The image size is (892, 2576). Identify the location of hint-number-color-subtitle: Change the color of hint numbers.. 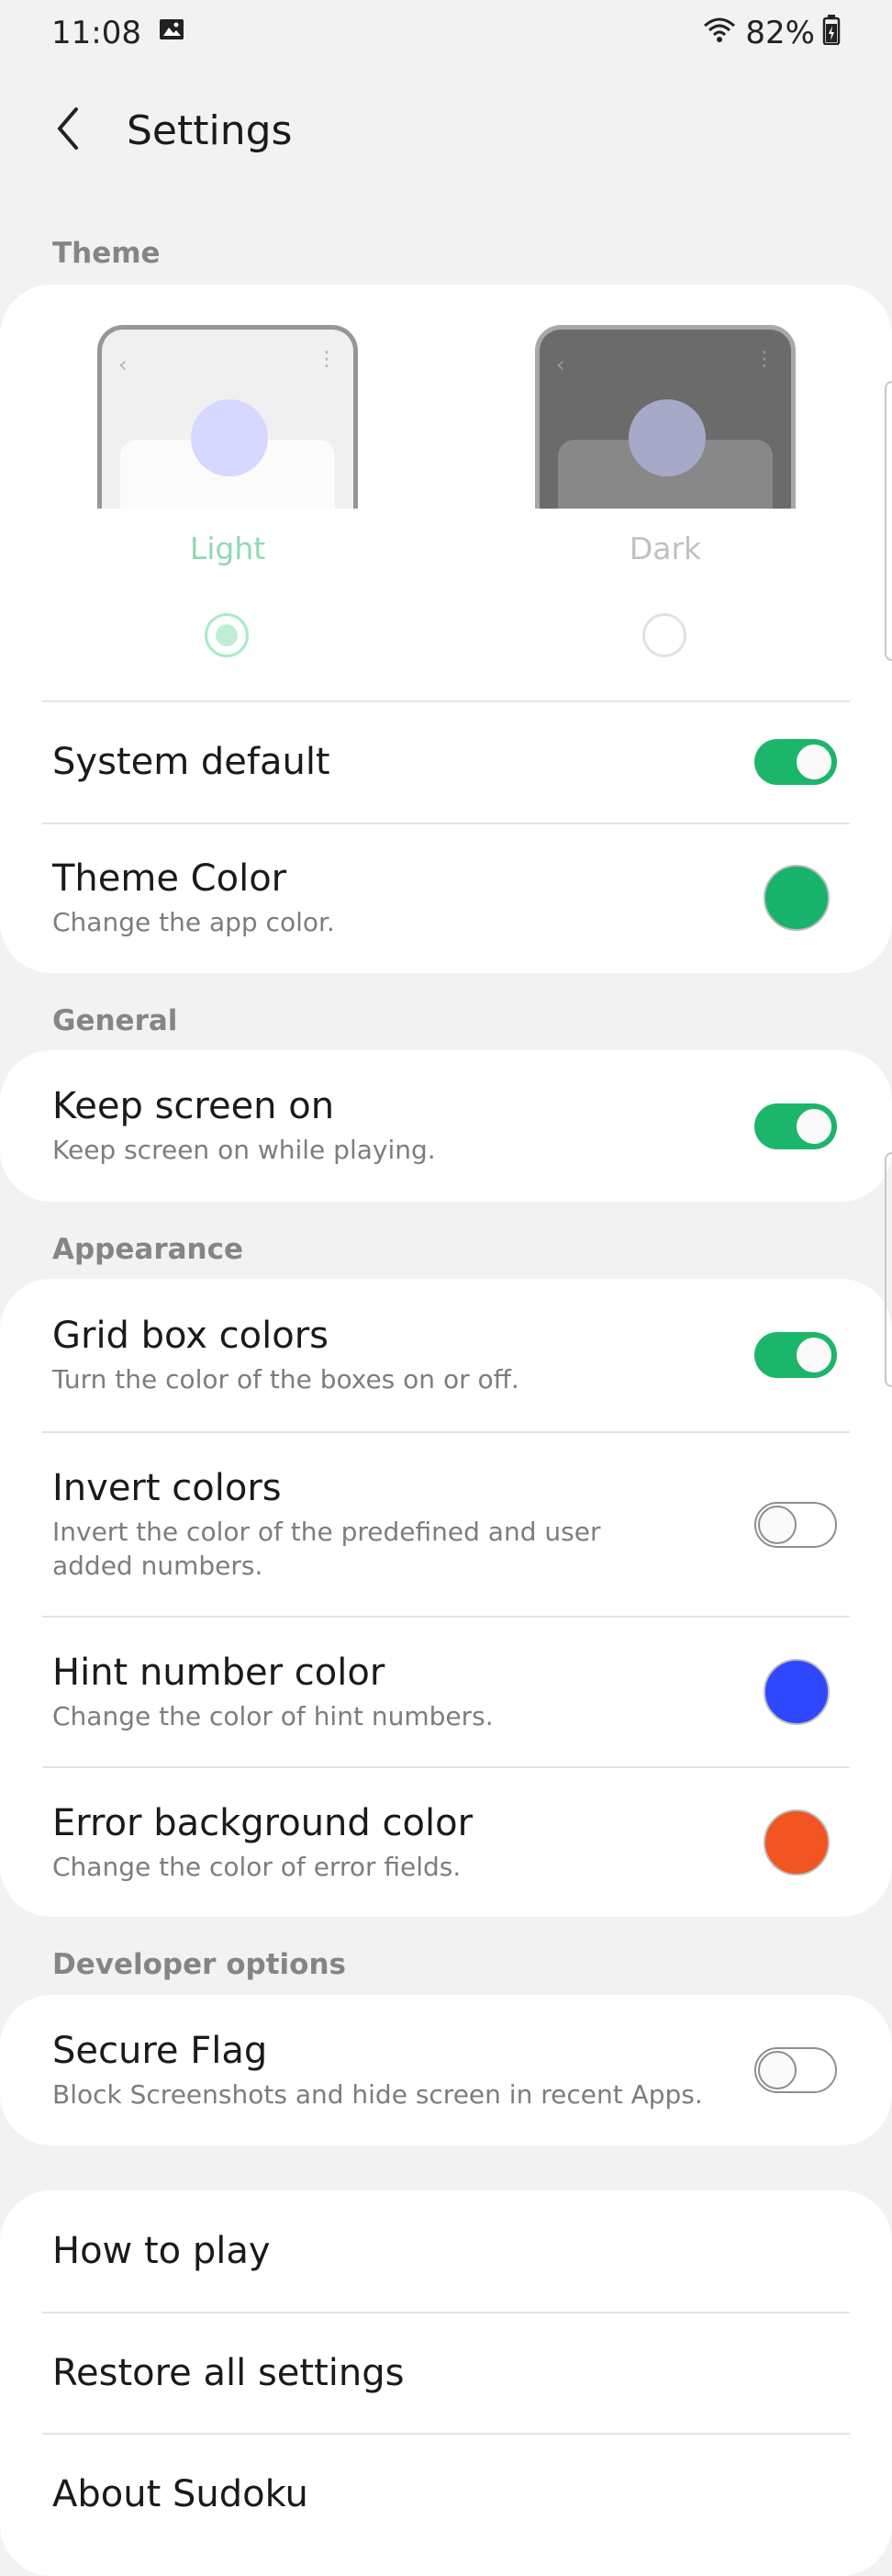
(273, 1715).